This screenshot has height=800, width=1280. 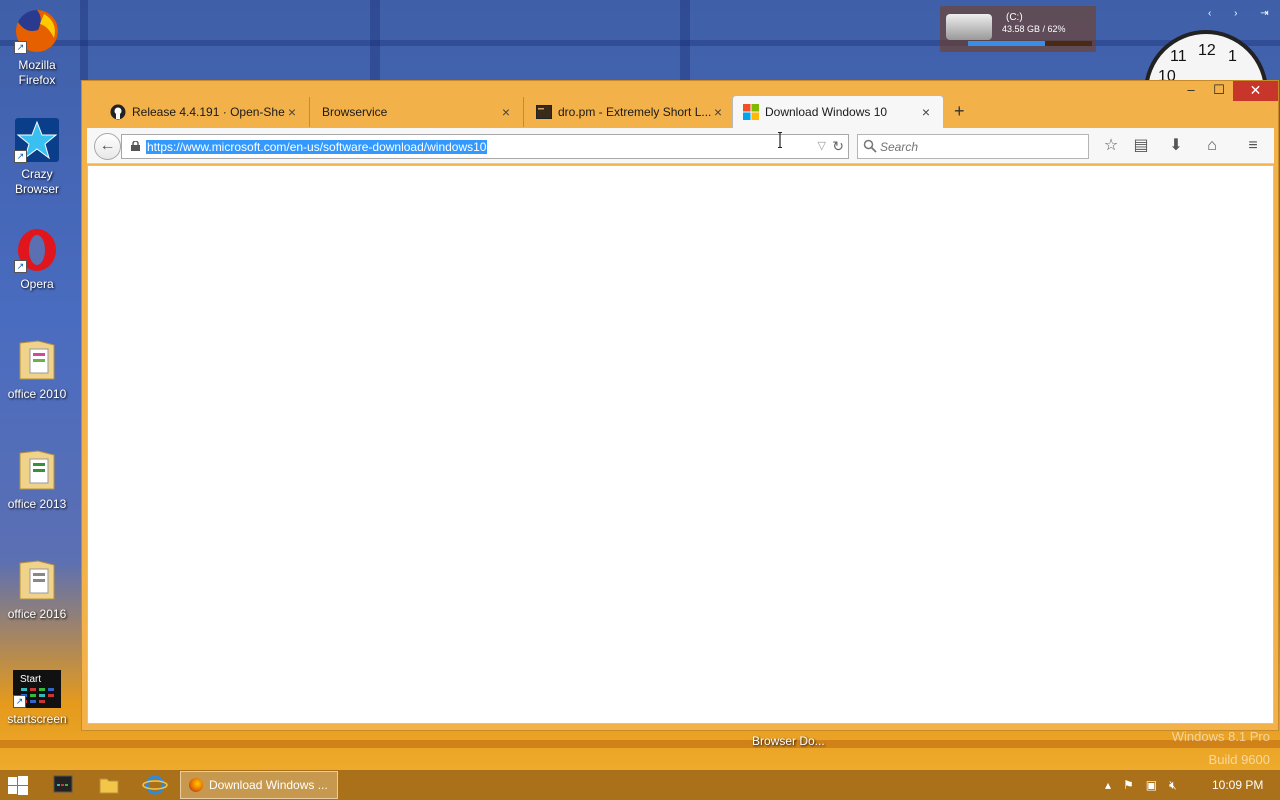 I want to click on firefox-icon: ↗, so click(x=37, y=31).